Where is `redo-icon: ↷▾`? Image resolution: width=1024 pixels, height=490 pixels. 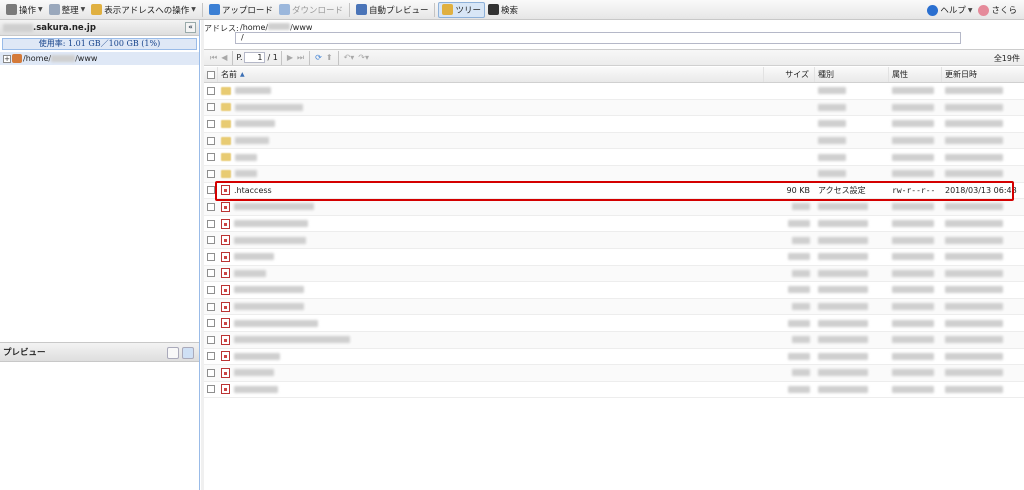 redo-icon: ↷▾ is located at coordinates (363, 57).